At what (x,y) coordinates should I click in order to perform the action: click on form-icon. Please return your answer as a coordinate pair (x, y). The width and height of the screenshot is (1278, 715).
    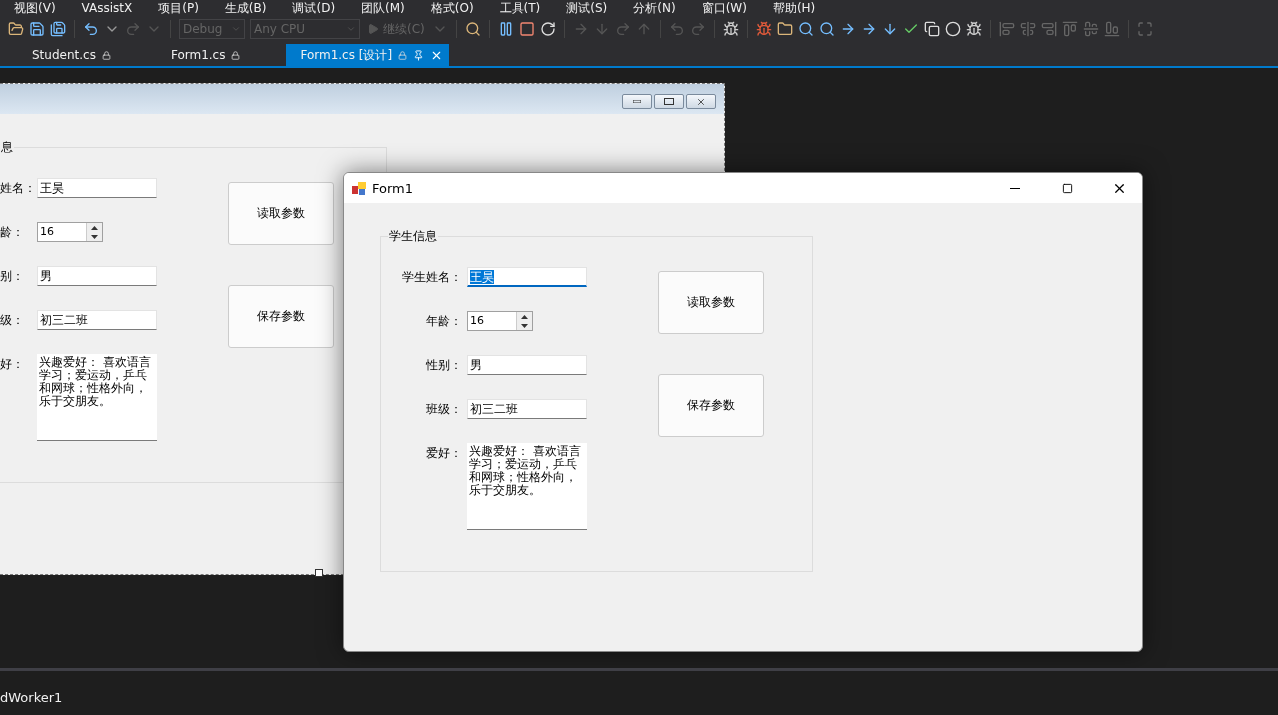
    Looking at the image, I should click on (359, 188).